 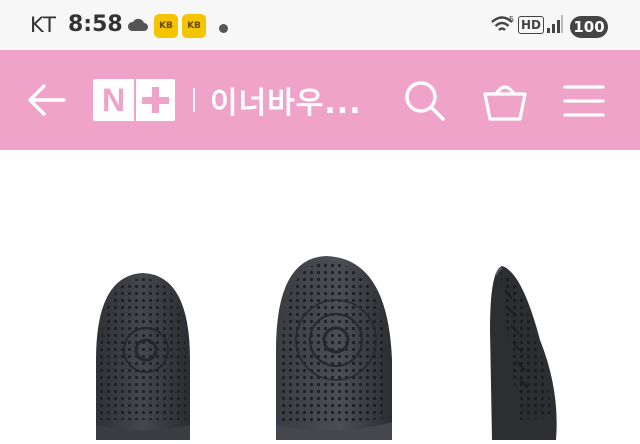 What do you see at coordinates (143, 356) in the screenshot?
I see `brush-front-view` at bounding box center [143, 356].